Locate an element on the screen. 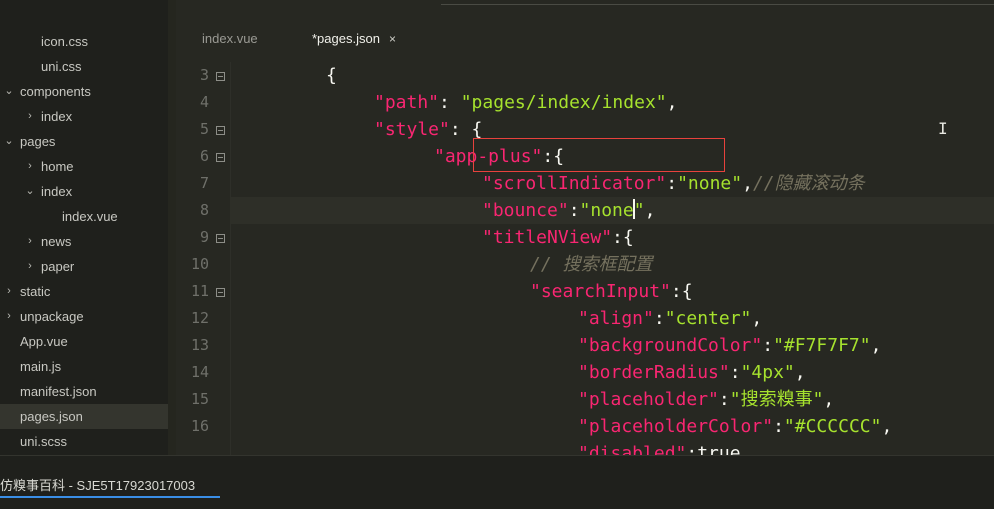 This screenshot has width=994, height=509. code-text: "backgroundColor":"#F7F7F7", is located at coordinates (729, 345).